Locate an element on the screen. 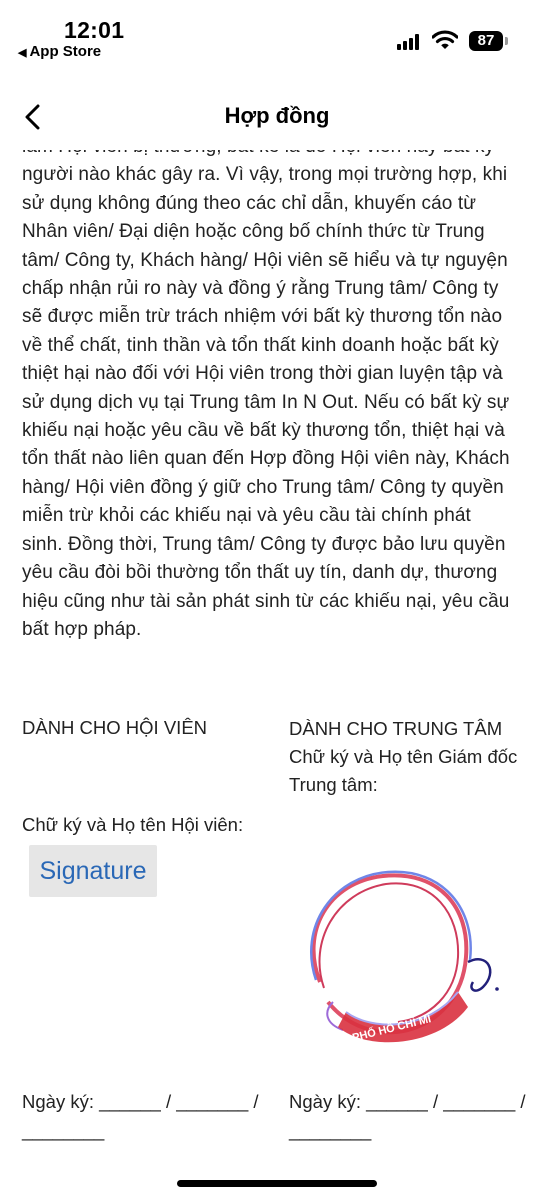 This screenshot has width=554, height=1200. company-stamp-signature: PHỐ HỒ CHÍ MI is located at coordinates (404, 957).